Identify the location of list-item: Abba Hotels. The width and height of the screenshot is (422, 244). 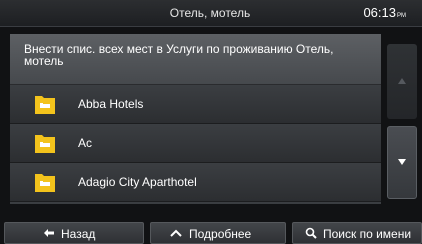
(195, 104).